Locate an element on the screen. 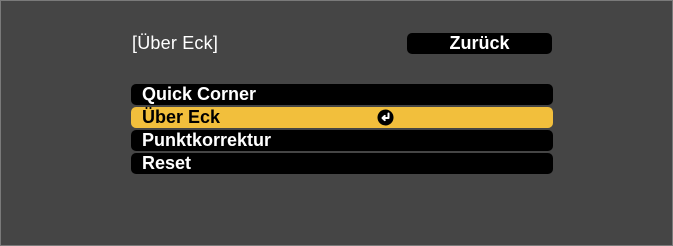 This screenshot has width=673, height=246. menu-item-uber-eck: Über Eck is located at coordinates (342, 117).